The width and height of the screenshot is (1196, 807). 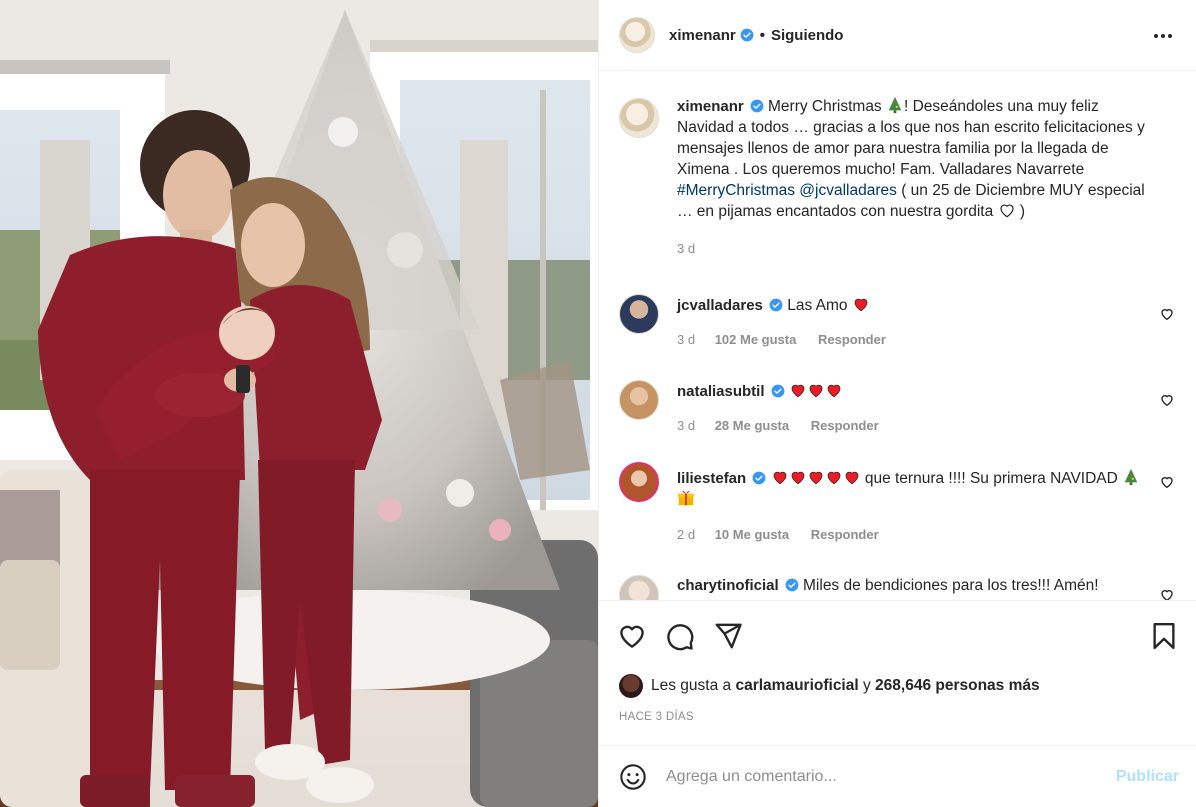 I want to click on comment-likes: 28 Me gusta, so click(x=752, y=425).